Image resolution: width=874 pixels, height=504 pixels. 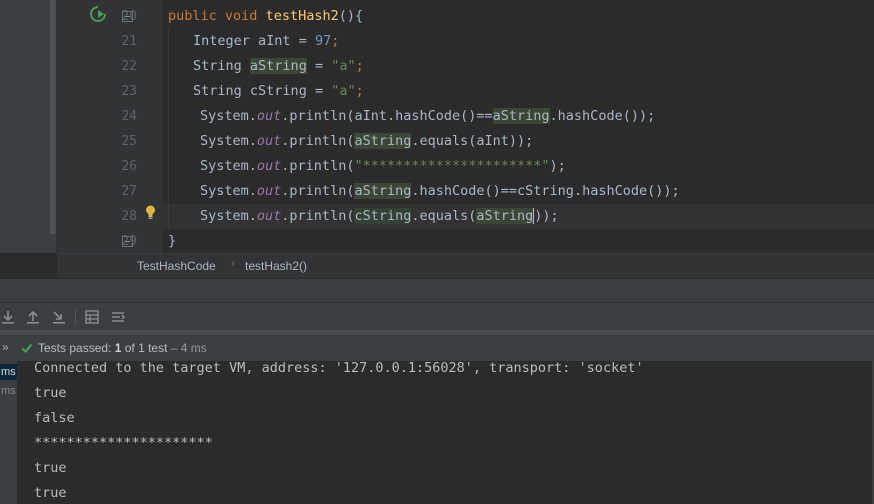 What do you see at coordinates (33, 317) in the screenshot?
I see `export-icon` at bounding box center [33, 317].